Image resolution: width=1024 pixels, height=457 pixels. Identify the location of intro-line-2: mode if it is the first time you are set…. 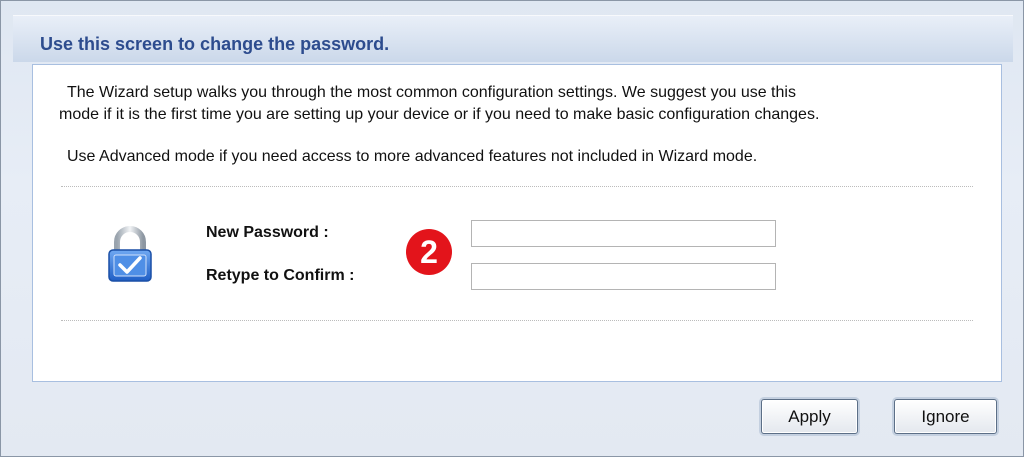
(439, 114).